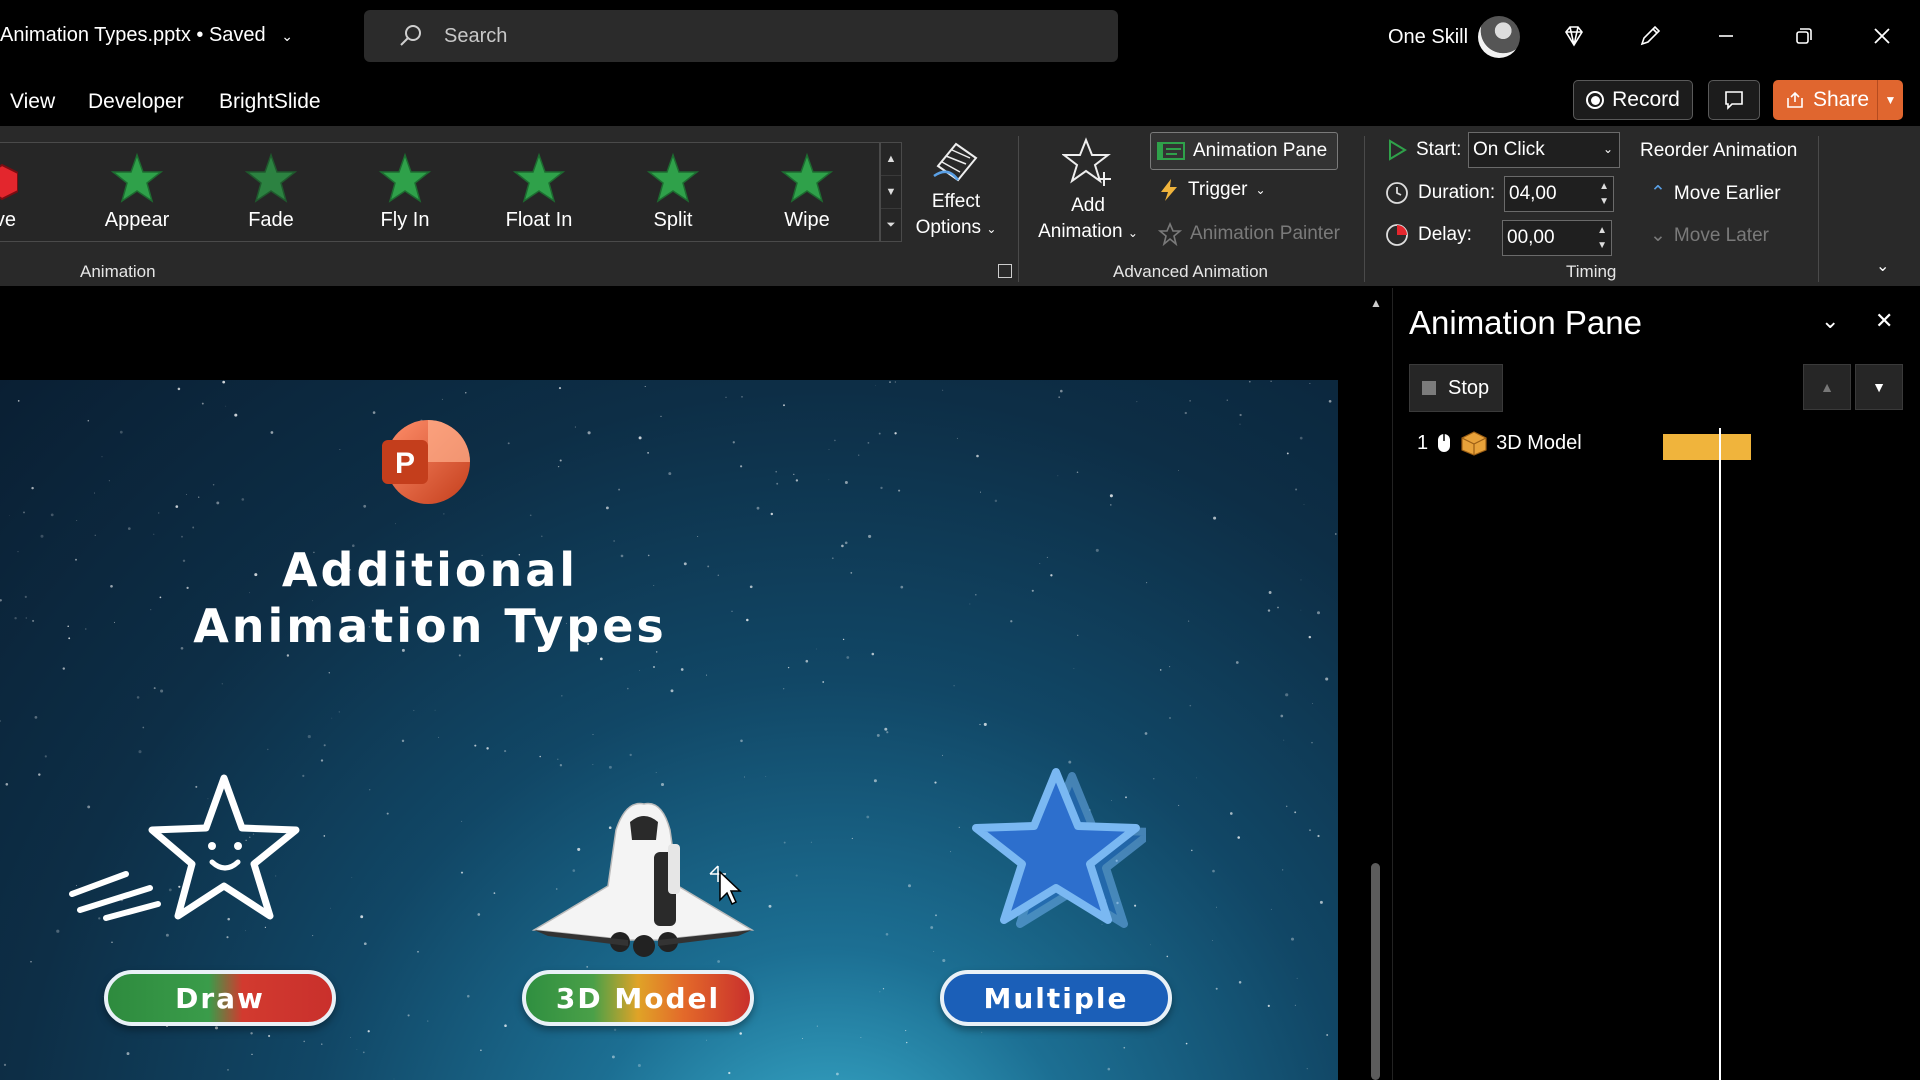 This screenshot has height=1080, width=1920. I want to click on triangle-up-icon: ▲, so click(1827, 387).